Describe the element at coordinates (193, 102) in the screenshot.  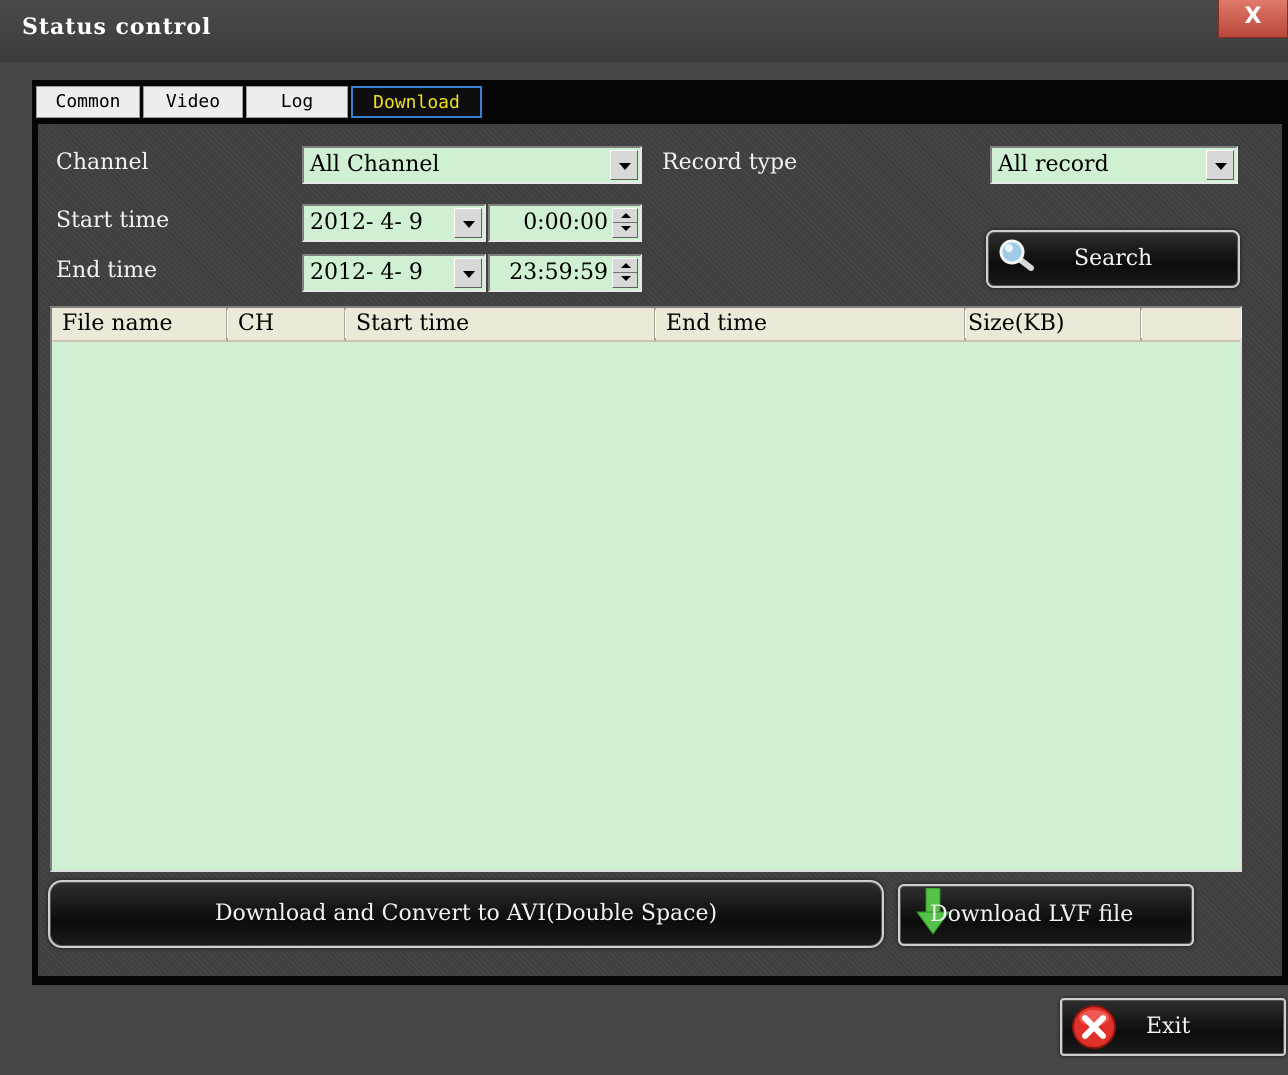
I see `tab-video: Video` at that location.